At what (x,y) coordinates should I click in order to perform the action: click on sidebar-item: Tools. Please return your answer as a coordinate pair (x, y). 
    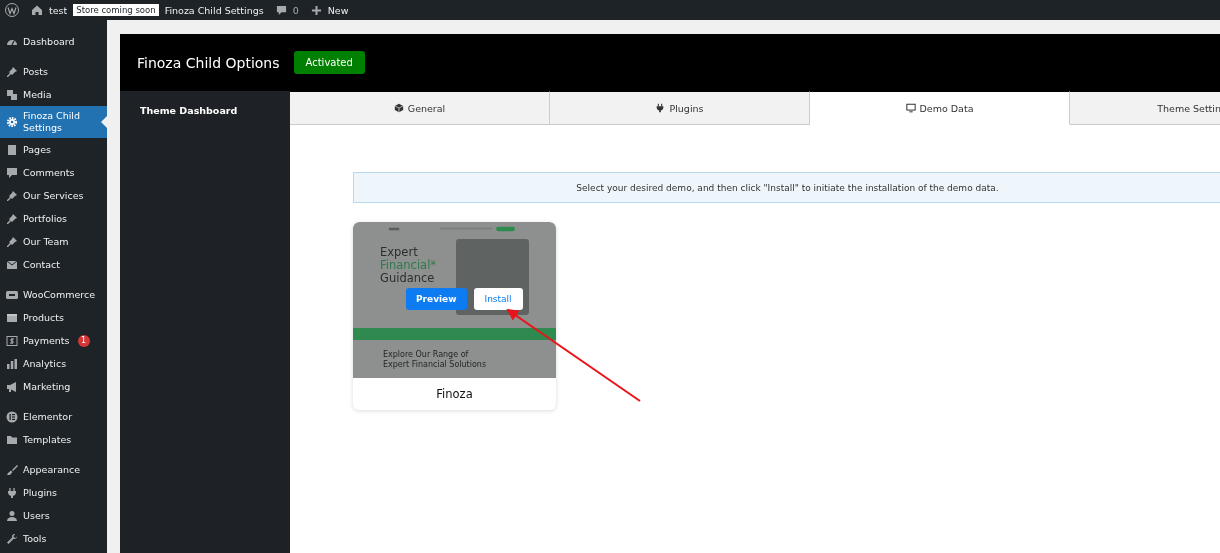
    Looking at the image, I should click on (53, 538).